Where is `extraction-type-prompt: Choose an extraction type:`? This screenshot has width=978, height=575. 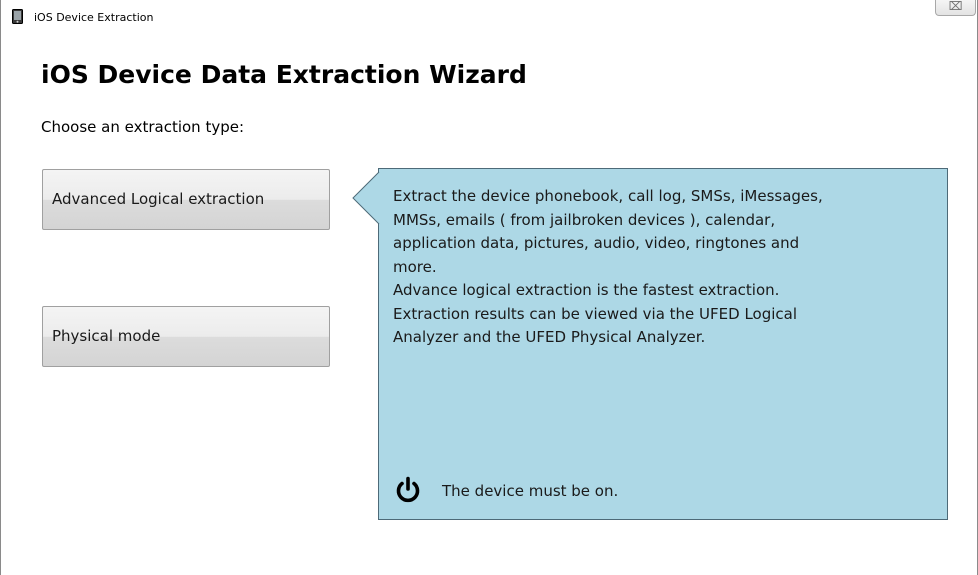
extraction-type-prompt: Choose an extraction type: is located at coordinates (143, 127).